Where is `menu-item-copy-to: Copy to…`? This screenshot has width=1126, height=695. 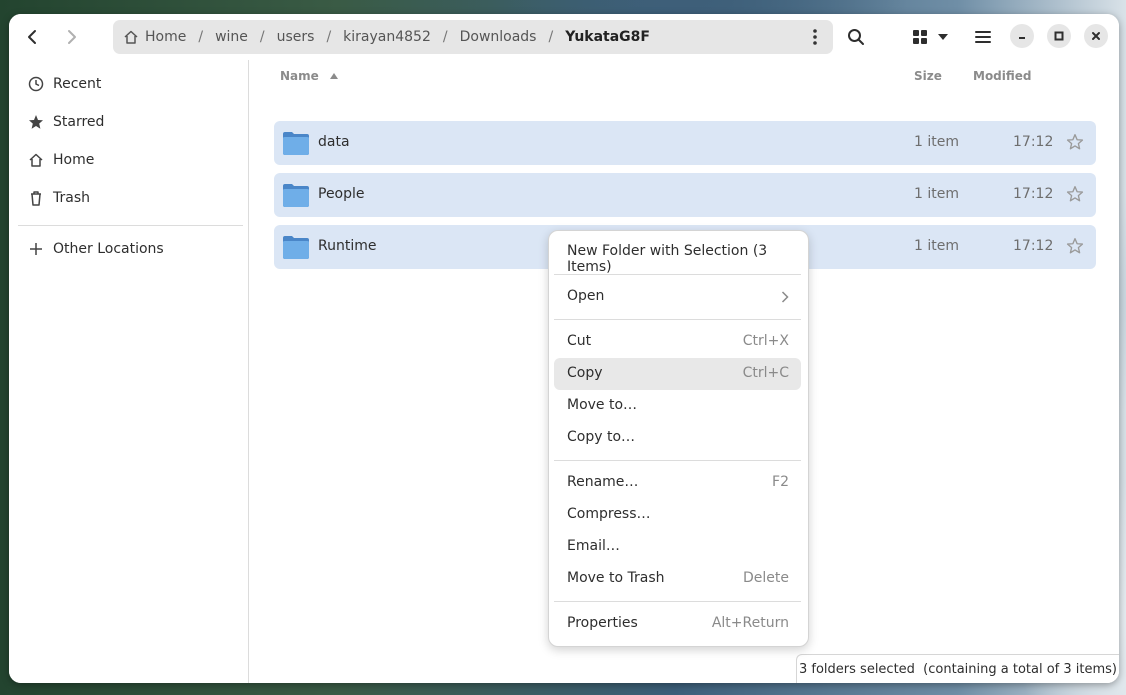
menu-item-copy-to: Copy to… is located at coordinates (677, 438).